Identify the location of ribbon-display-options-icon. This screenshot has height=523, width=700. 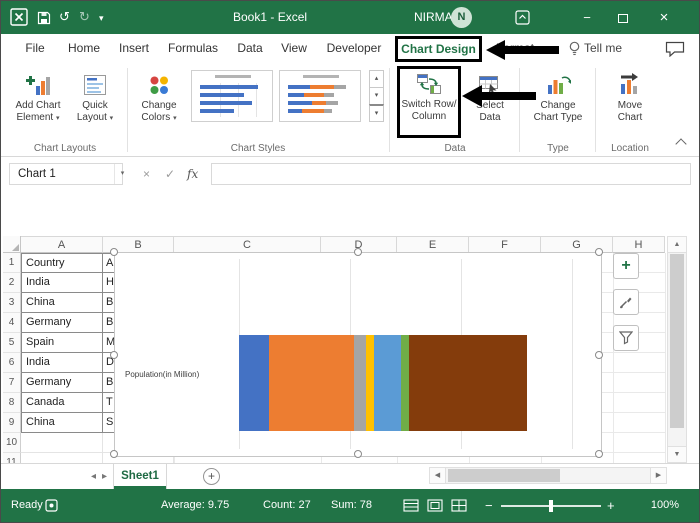
(522, 17).